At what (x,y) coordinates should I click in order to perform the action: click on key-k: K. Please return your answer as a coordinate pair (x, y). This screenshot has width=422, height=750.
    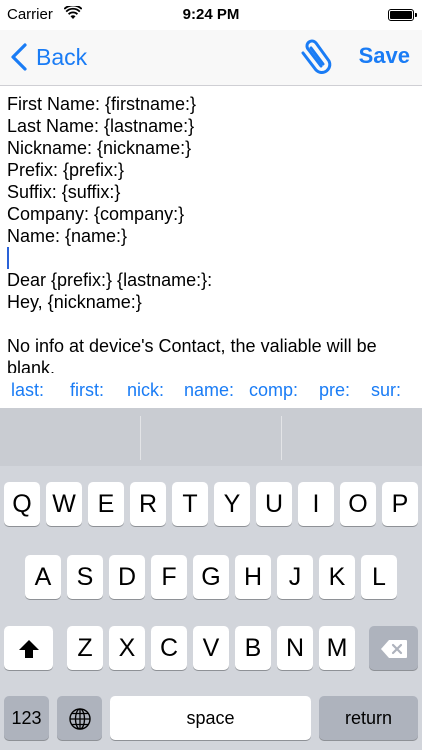
    Looking at the image, I should click on (337, 577).